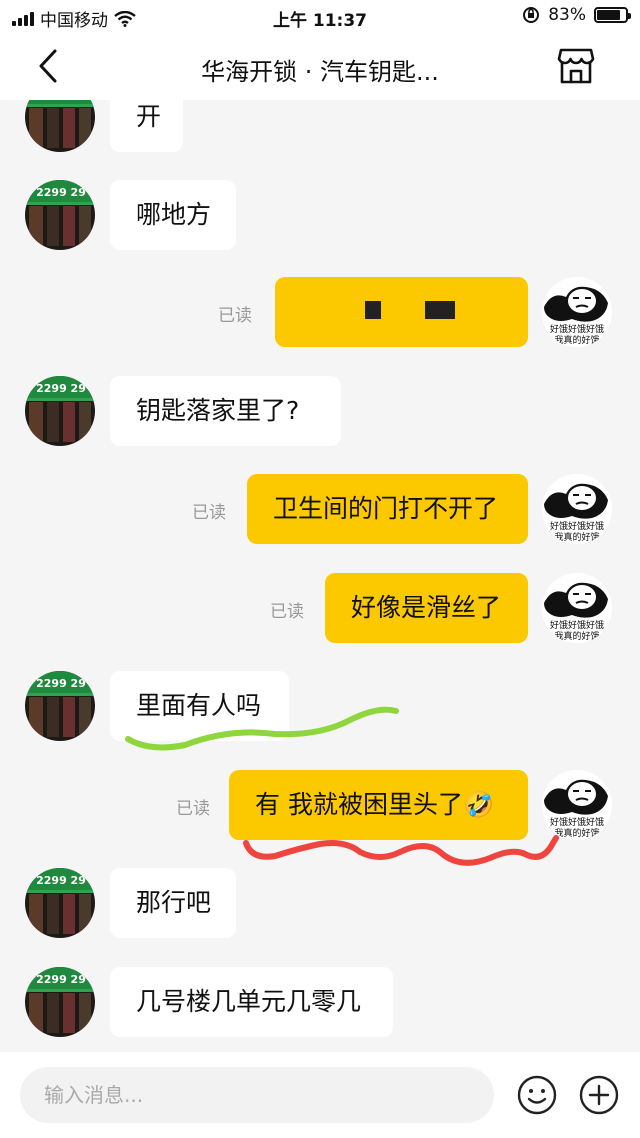 The height and width of the screenshot is (1138, 640). I want to click on message-text: 里面有人吗, so click(199, 705).